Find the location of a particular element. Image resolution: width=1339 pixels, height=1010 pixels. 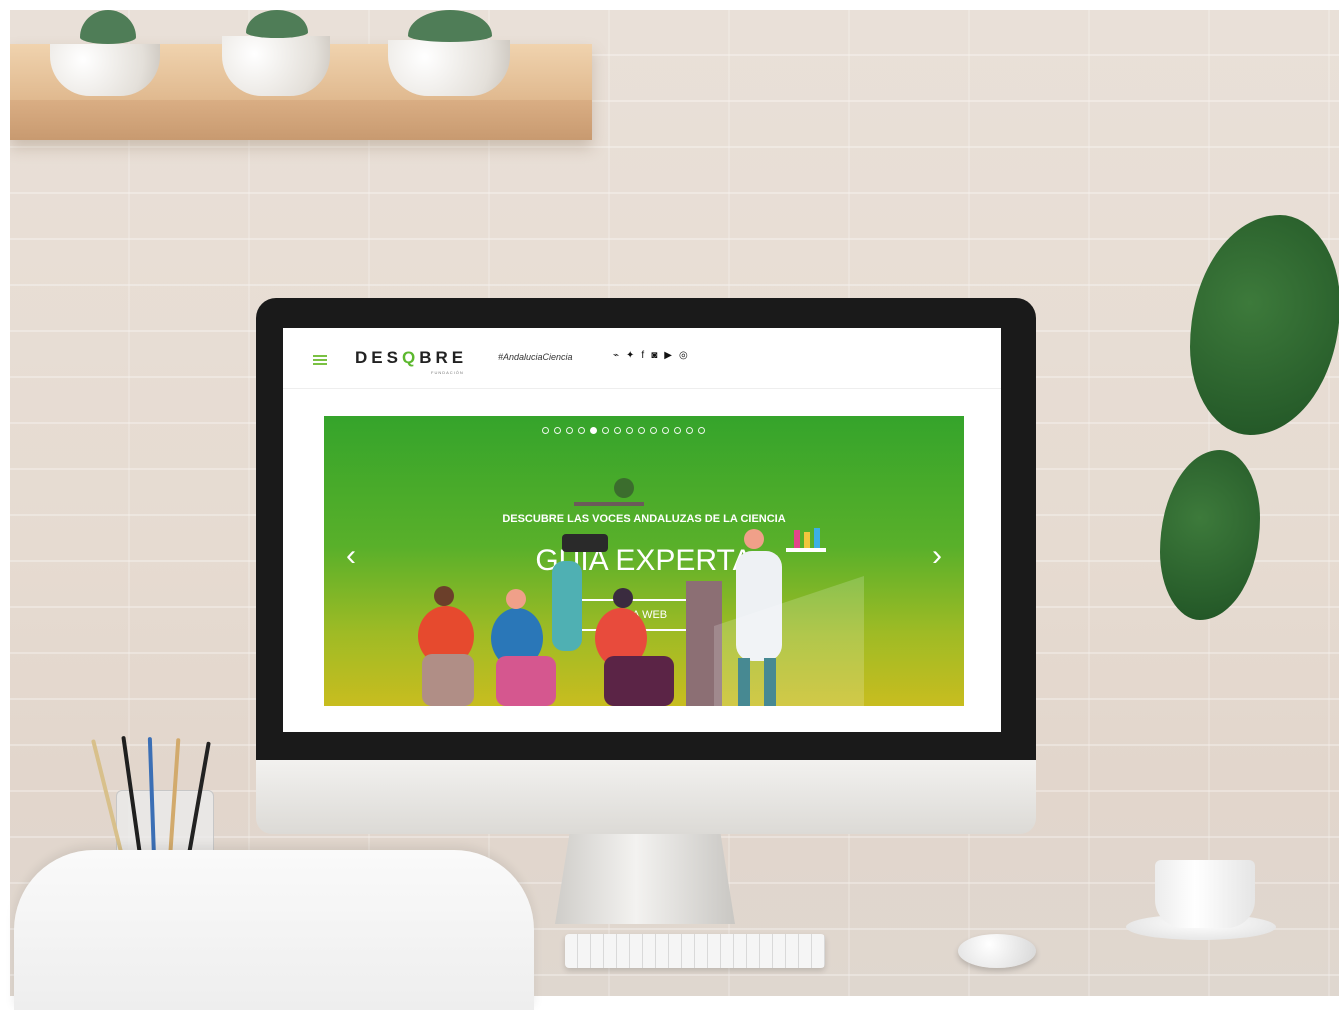

youtube-icon: ▶ is located at coordinates (668, 355).